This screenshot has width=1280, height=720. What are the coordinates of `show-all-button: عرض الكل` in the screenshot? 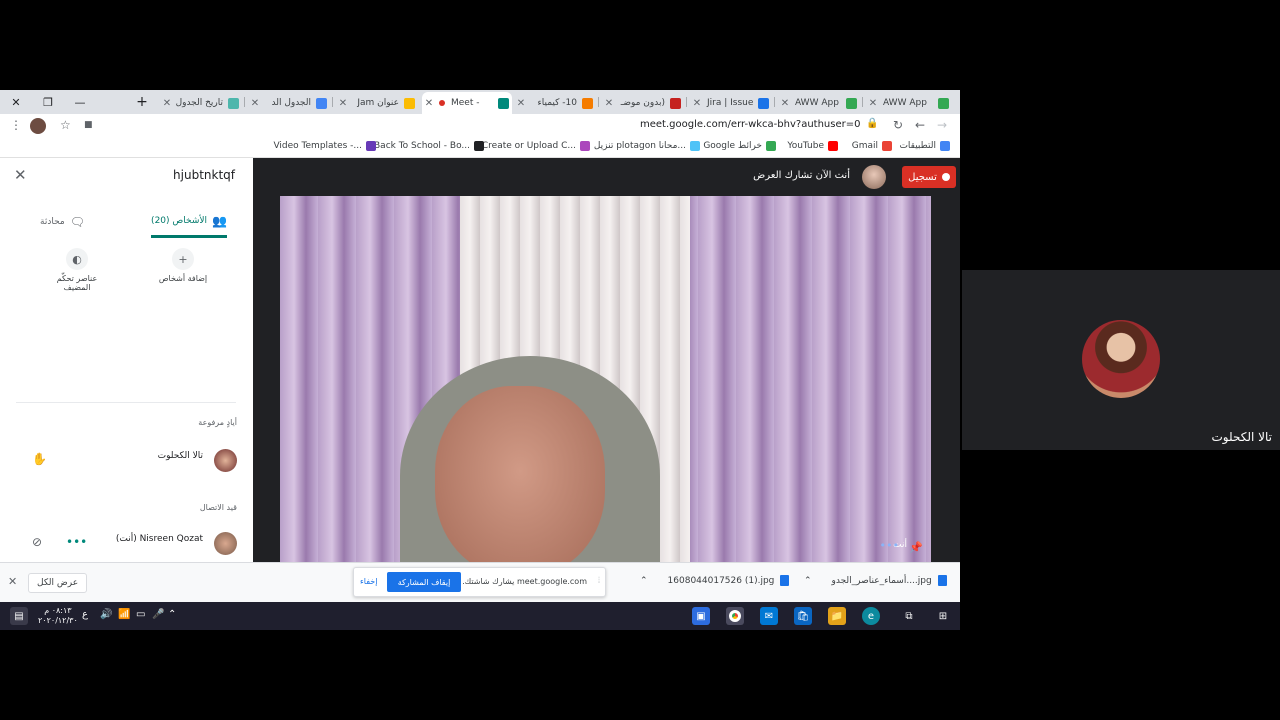 It's located at (58, 583).